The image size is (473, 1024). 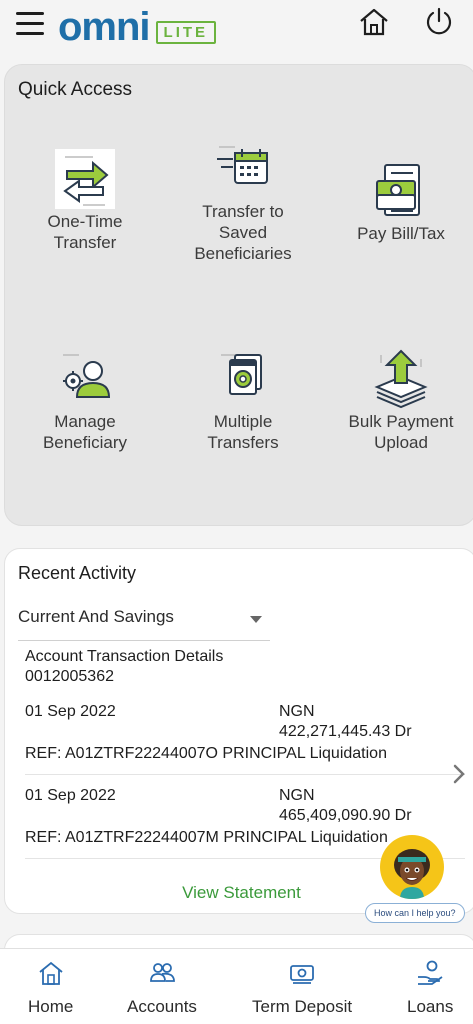 I want to click on one-time-transfer-button: One-Time Transfer, so click(x=85, y=200).